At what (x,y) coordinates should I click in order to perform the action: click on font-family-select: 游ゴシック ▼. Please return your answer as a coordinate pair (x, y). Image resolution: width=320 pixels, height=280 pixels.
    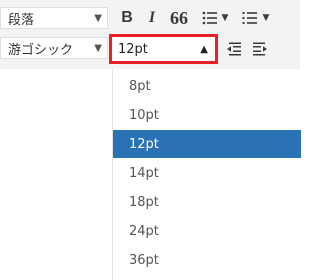
    Looking at the image, I should click on (54, 48).